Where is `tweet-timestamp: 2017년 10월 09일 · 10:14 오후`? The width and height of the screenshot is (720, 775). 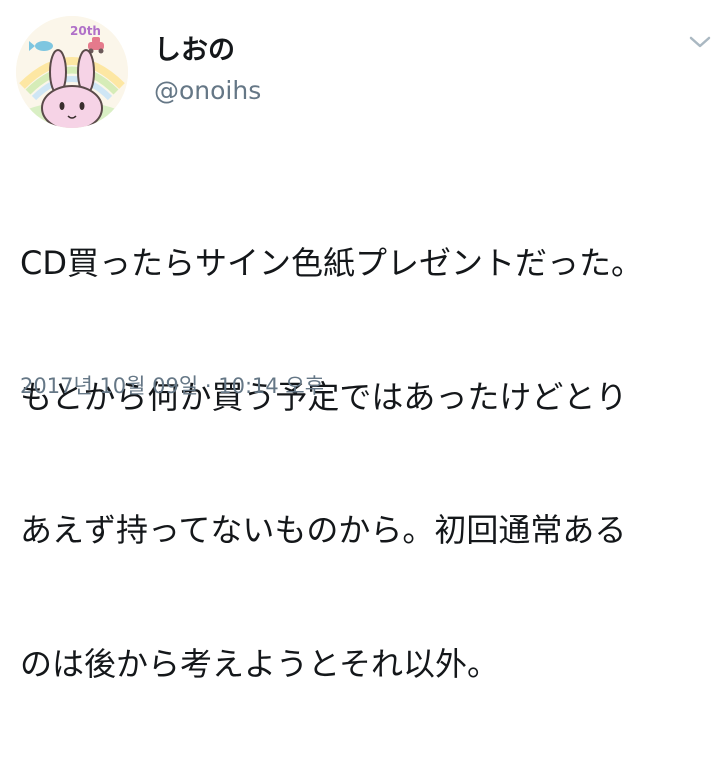 tweet-timestamp: 2017년 10월 09일 · 10:14 오후 is located at coordinates (172, 386).